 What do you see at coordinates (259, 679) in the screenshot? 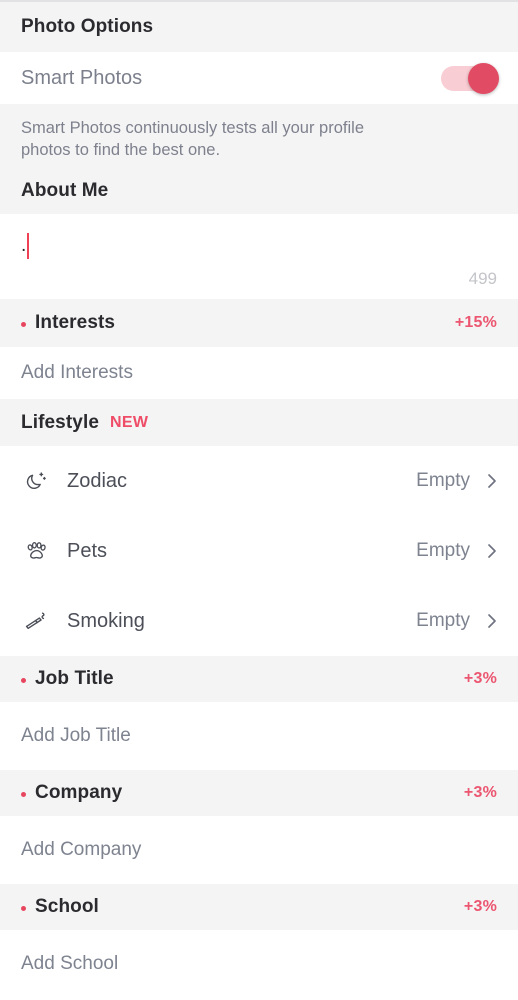
I see `section-header-job-title: Job Title +3%` at bounding box center [259, 679].